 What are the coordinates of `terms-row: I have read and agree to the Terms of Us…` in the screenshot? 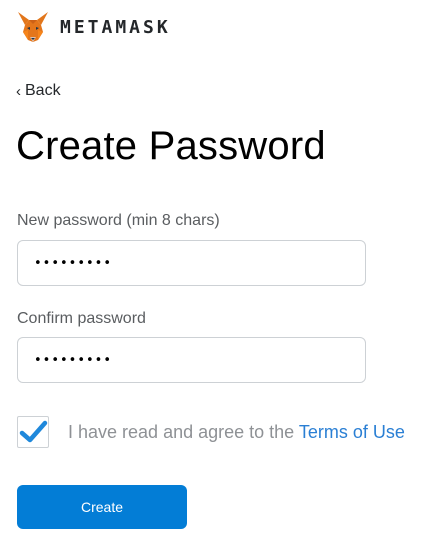 It's located at (211, 432).